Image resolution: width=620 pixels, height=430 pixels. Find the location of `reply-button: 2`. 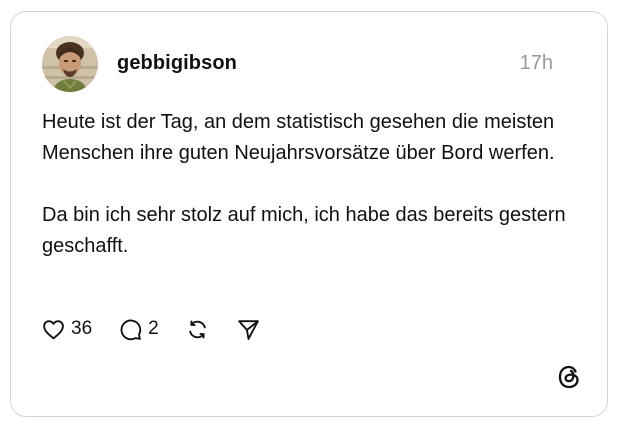

reply-button: 2 is located at coordinates (138, 329).